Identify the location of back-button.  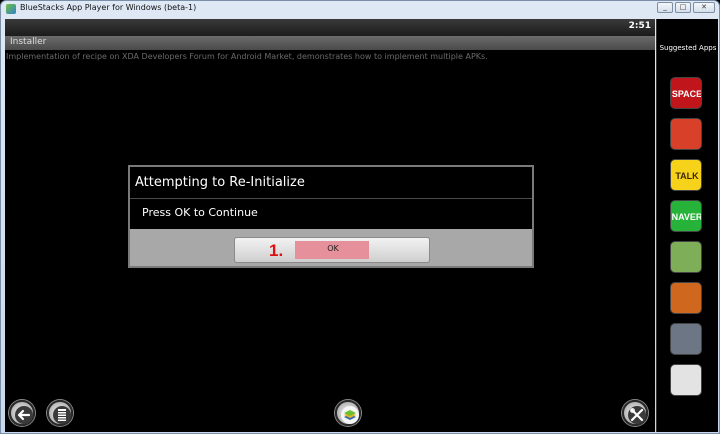
(22, 413).